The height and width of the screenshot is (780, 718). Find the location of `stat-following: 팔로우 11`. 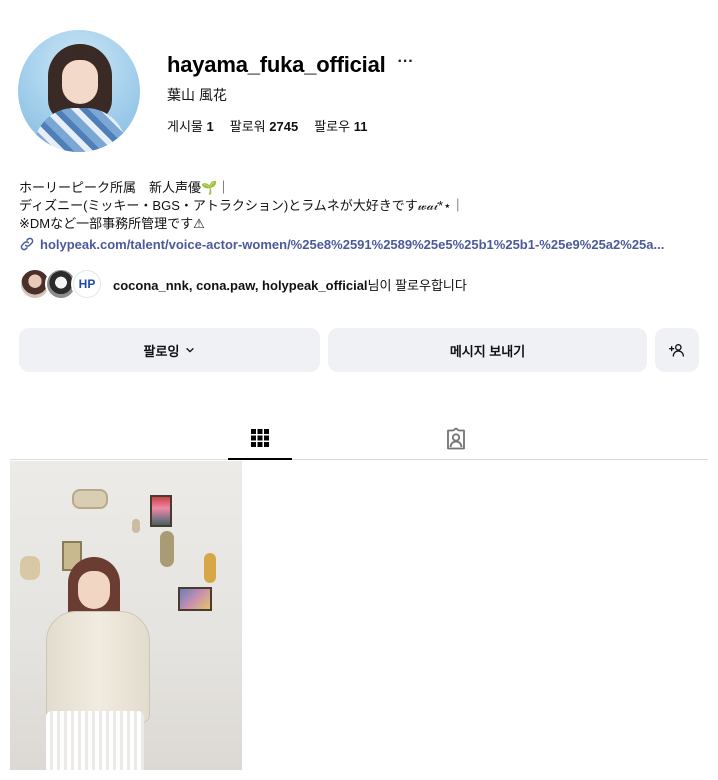

stat-following: 팔로우 11 is located at coordinates (340, 125).